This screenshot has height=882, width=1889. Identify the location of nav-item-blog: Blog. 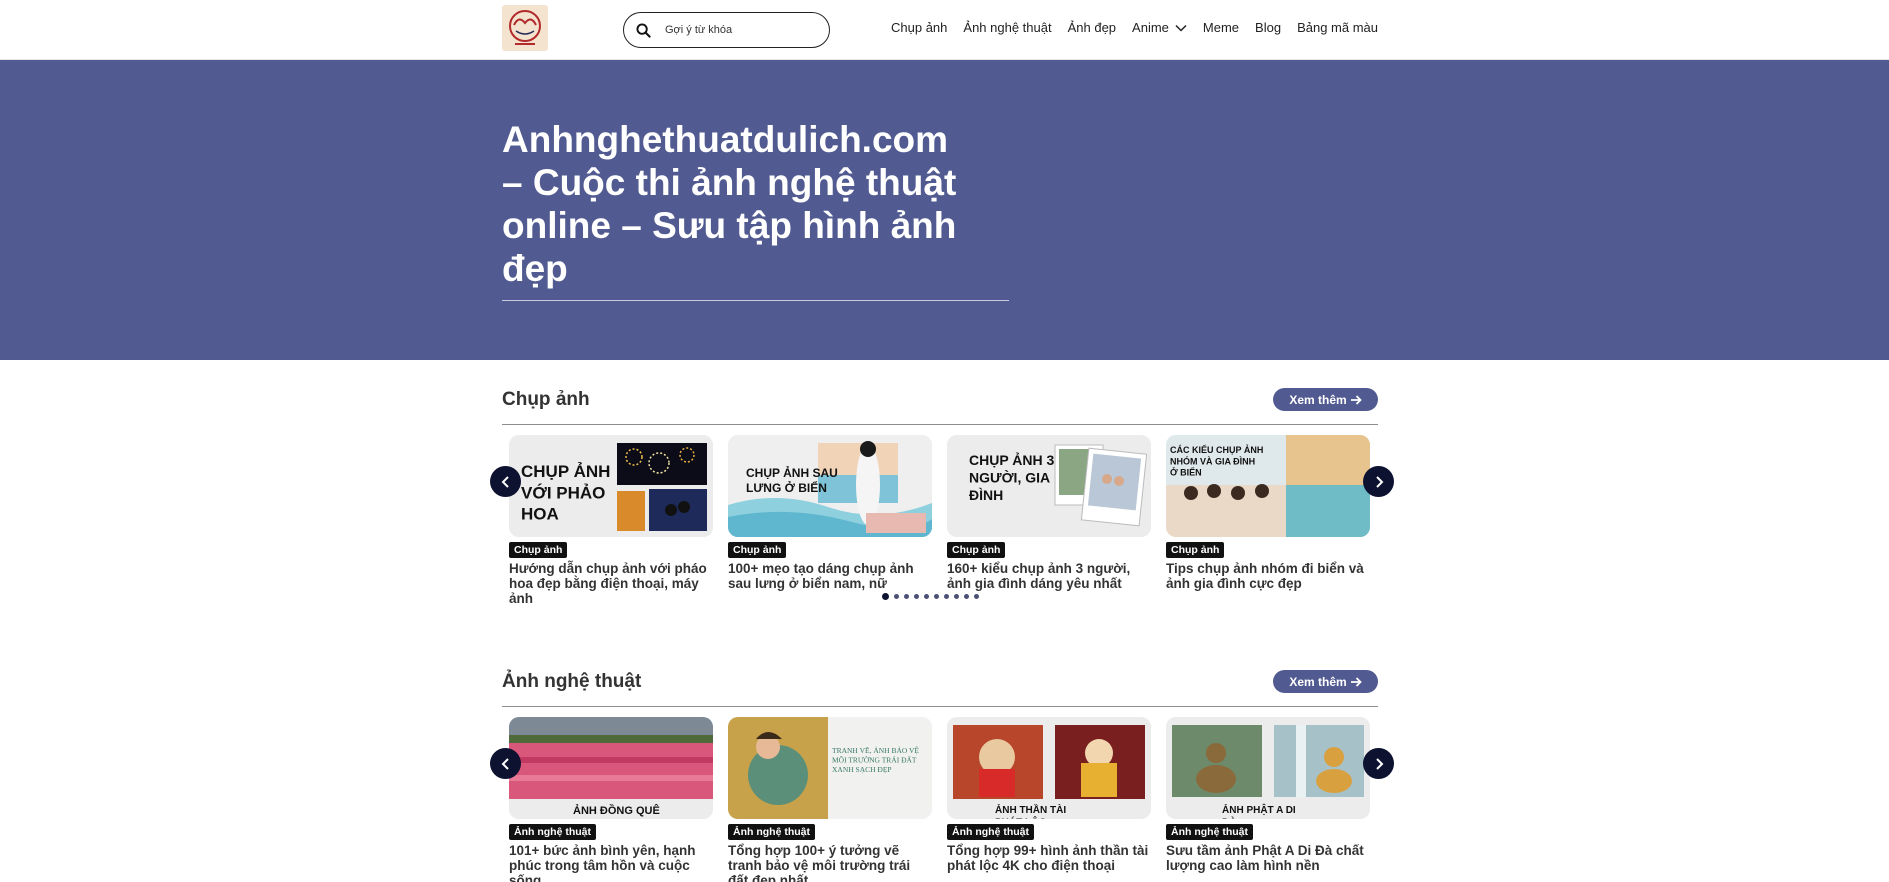
(1268, 27).